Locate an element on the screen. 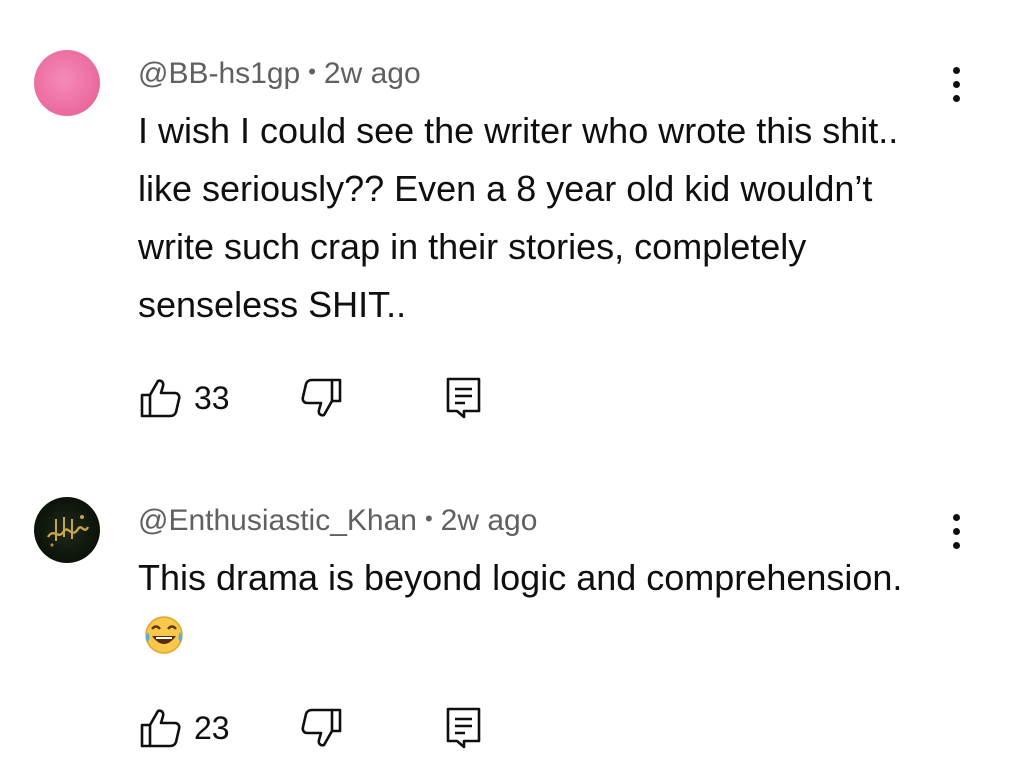 The height and width of the screenshot is (781, 1024). comment-actions: 23 is located at coordinates (338, 728).